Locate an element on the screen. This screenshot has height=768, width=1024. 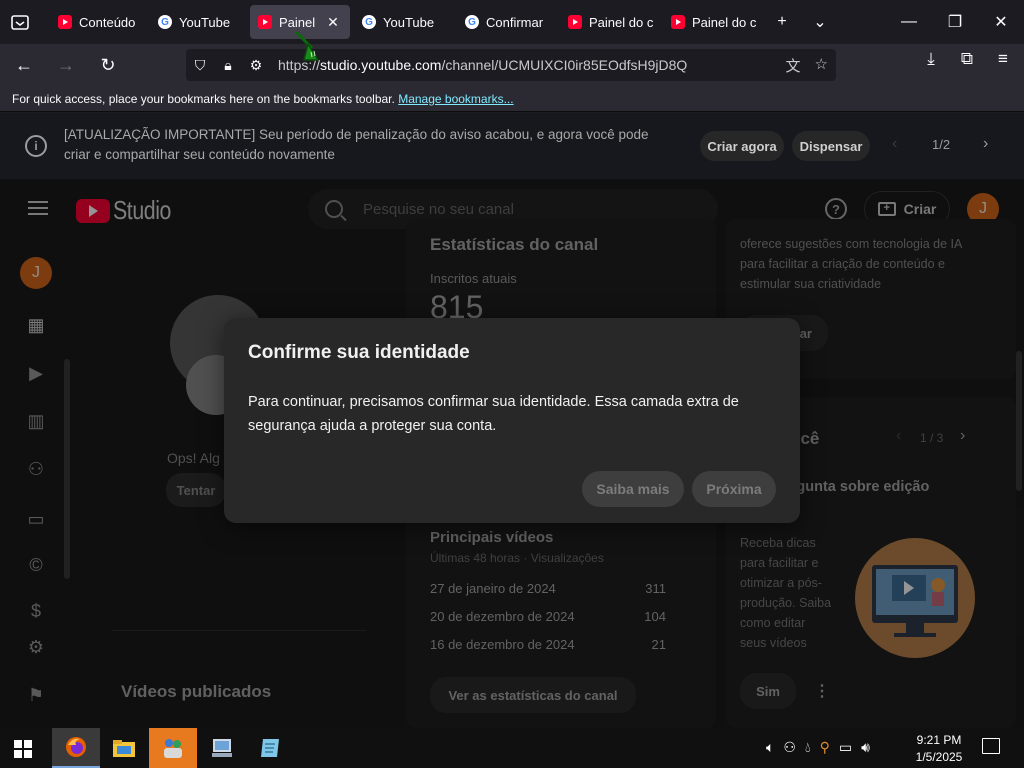
next-label: Próxima is located at coordinates (734, 489).